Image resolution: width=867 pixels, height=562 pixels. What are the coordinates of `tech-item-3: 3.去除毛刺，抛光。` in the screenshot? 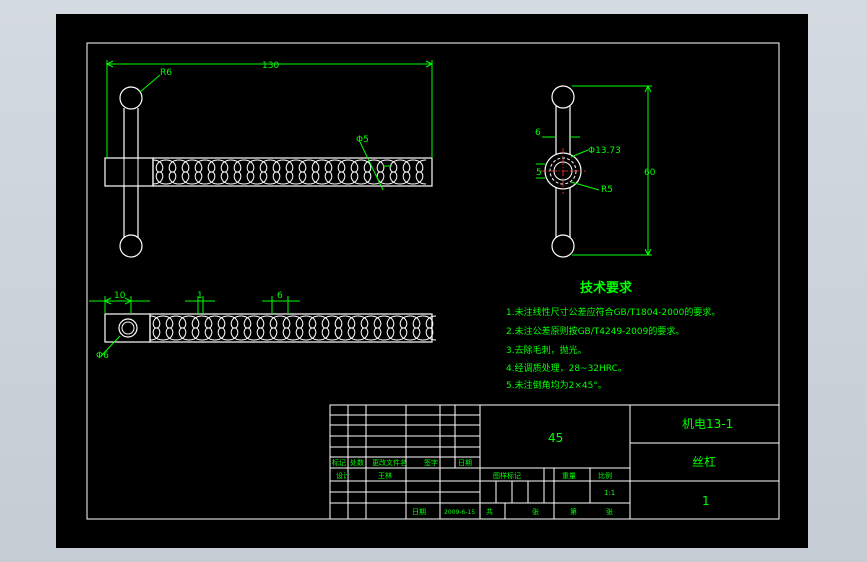 It's located at (546, 350).